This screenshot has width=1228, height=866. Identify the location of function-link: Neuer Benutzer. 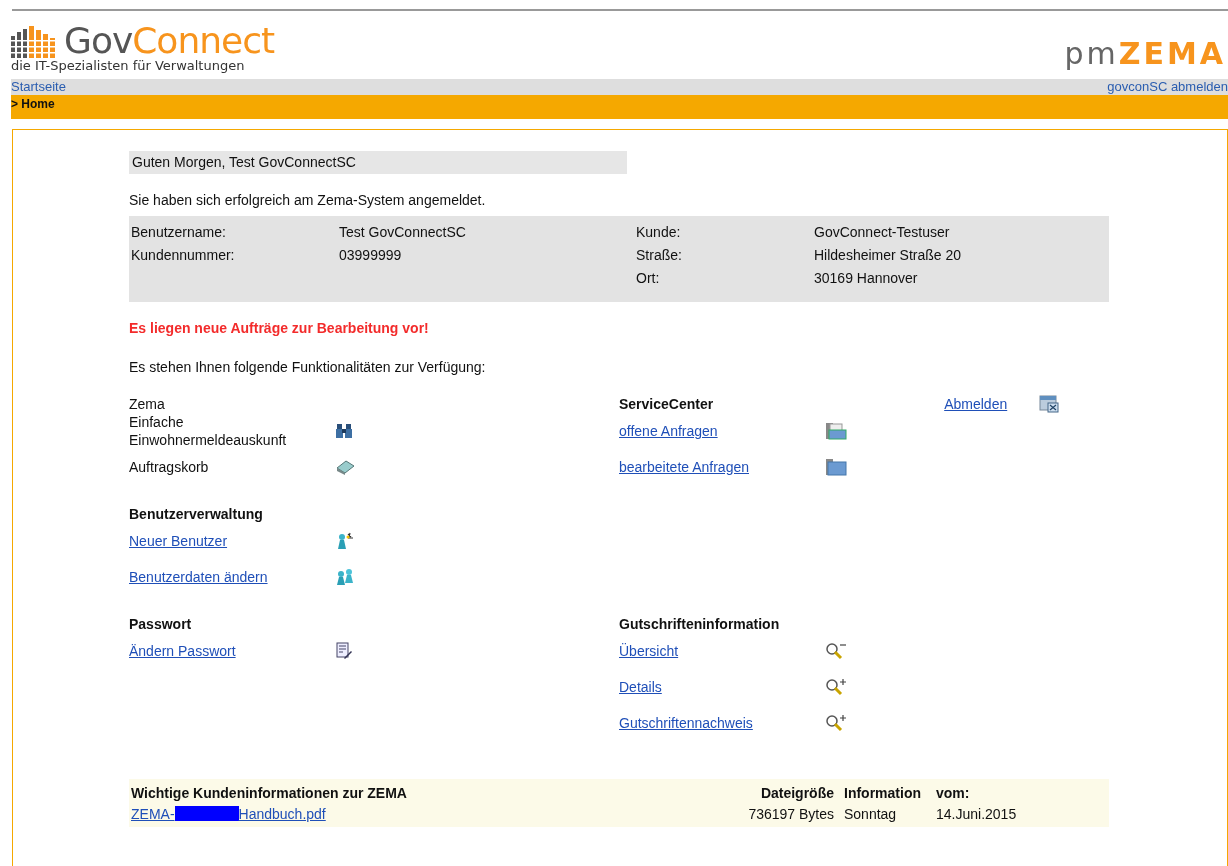
(232, 541).